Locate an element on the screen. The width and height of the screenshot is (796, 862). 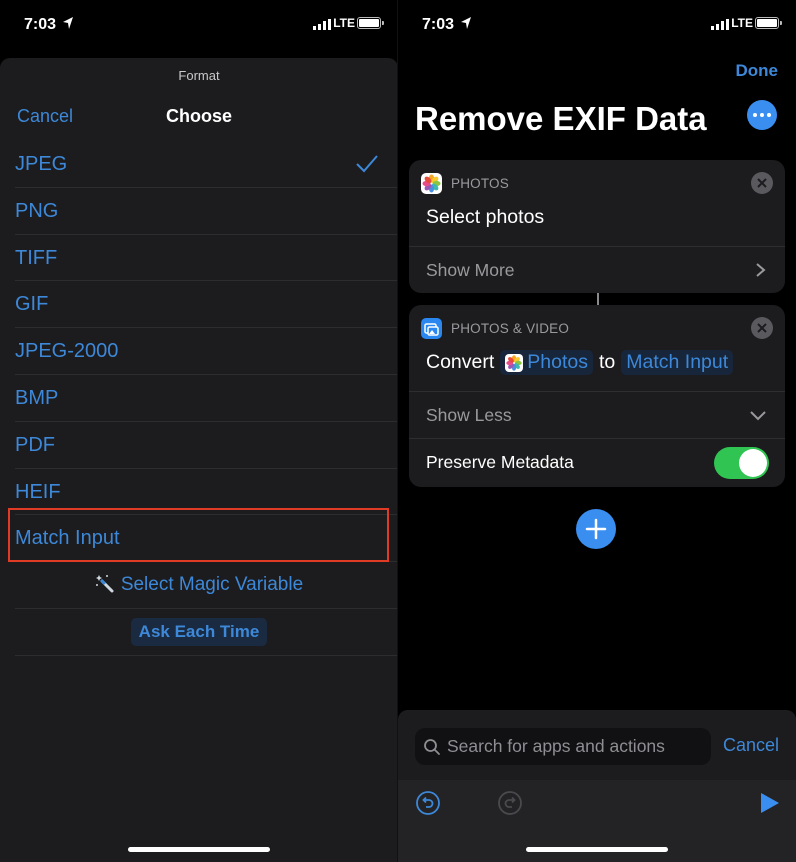
option-label: GIF is located at coordinates (32, 304).